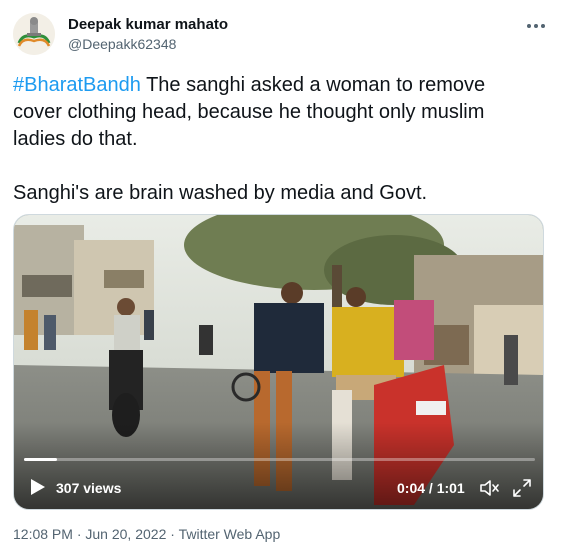  What do you see at coordinates (431, 488) in the screenshot?
I see `video-timecode: 0:04 / 1:01` at bounding box center [431, 488].